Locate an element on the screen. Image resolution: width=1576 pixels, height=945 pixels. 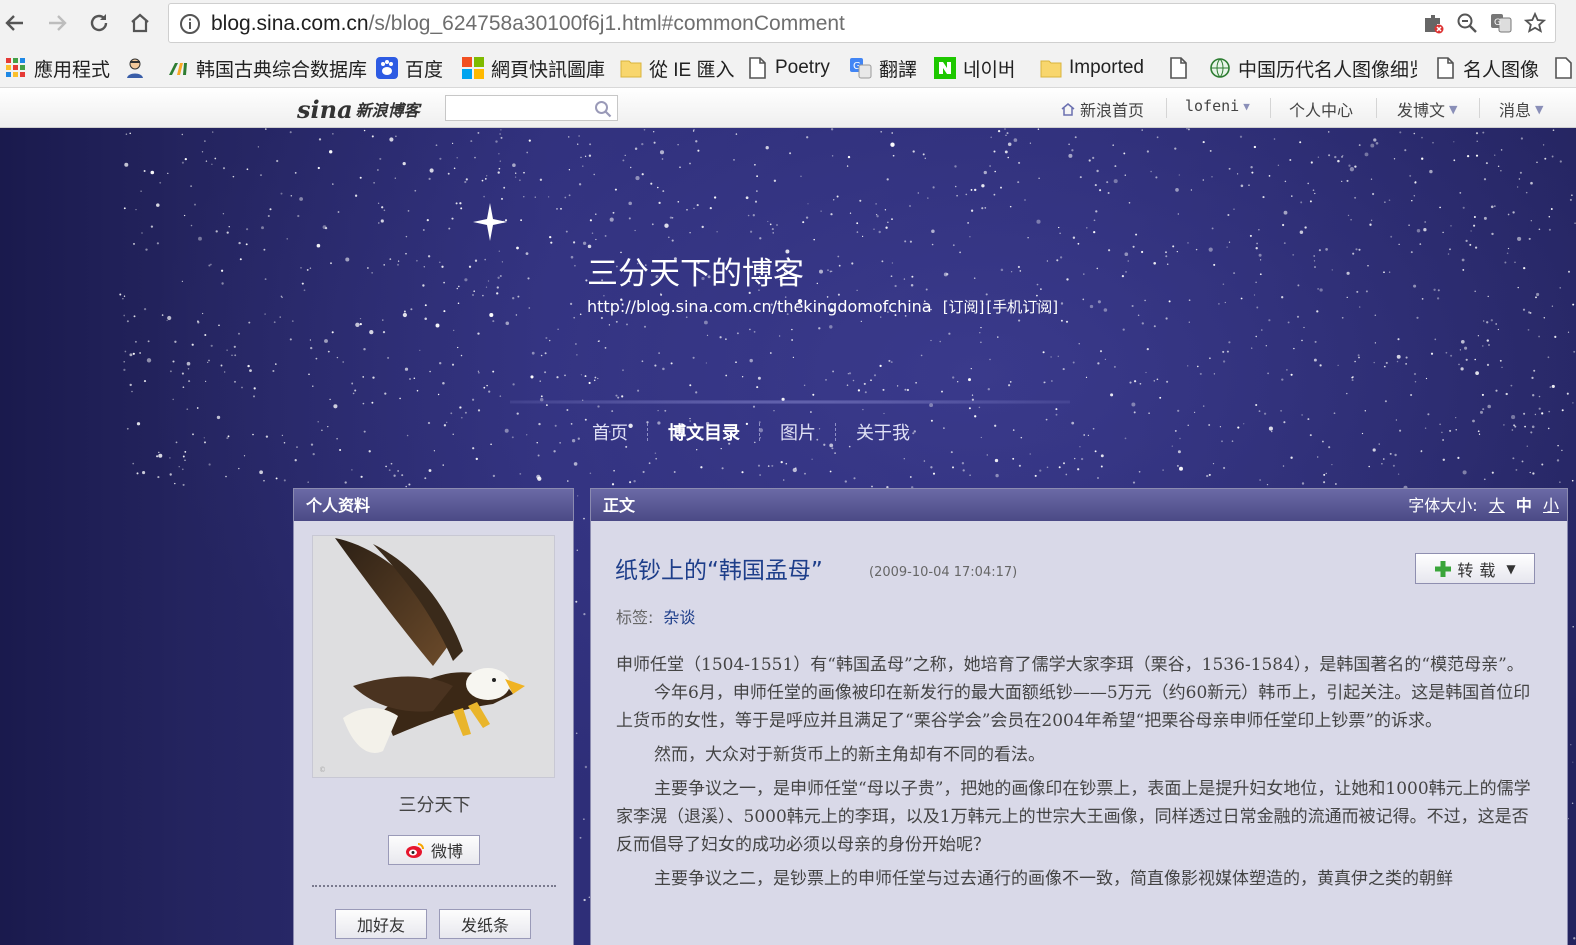
send-note-button: 发纸条 is located at coordinates (485, 924).